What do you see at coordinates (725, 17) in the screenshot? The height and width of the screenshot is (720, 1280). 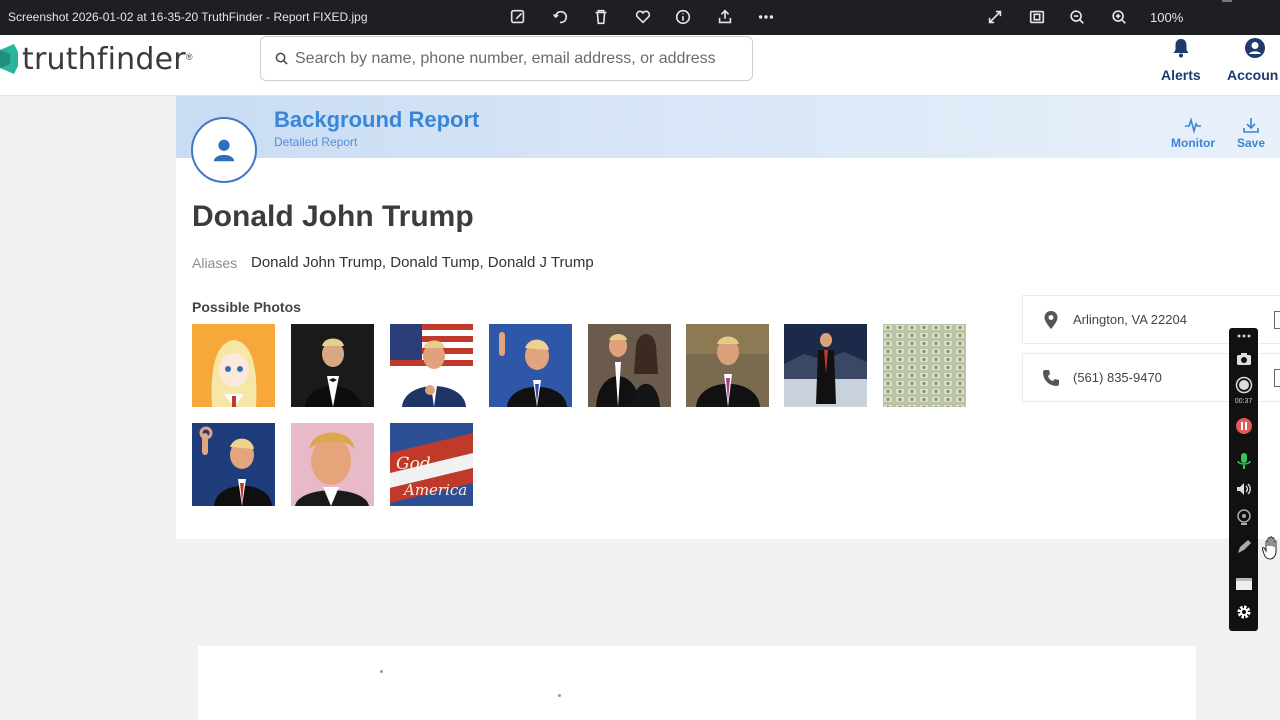 I see `share-icon` at bounding box center [725, 17].